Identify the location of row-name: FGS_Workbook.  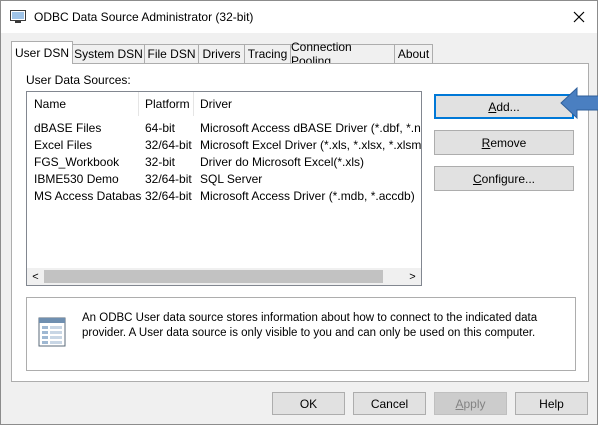
(77, 162).